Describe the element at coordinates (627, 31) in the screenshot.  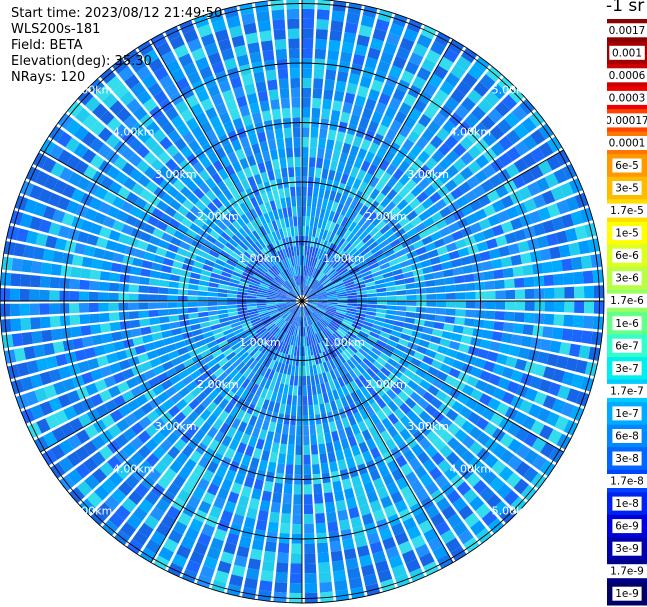
I see `colorbar-tick-label: 0.0017` at that location.